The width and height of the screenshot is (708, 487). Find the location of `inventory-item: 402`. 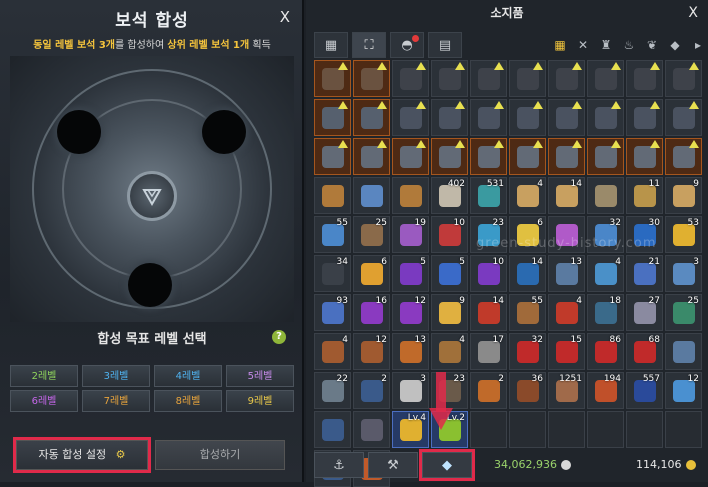

inventory-item: 402 is located at coordinates (449, 195).